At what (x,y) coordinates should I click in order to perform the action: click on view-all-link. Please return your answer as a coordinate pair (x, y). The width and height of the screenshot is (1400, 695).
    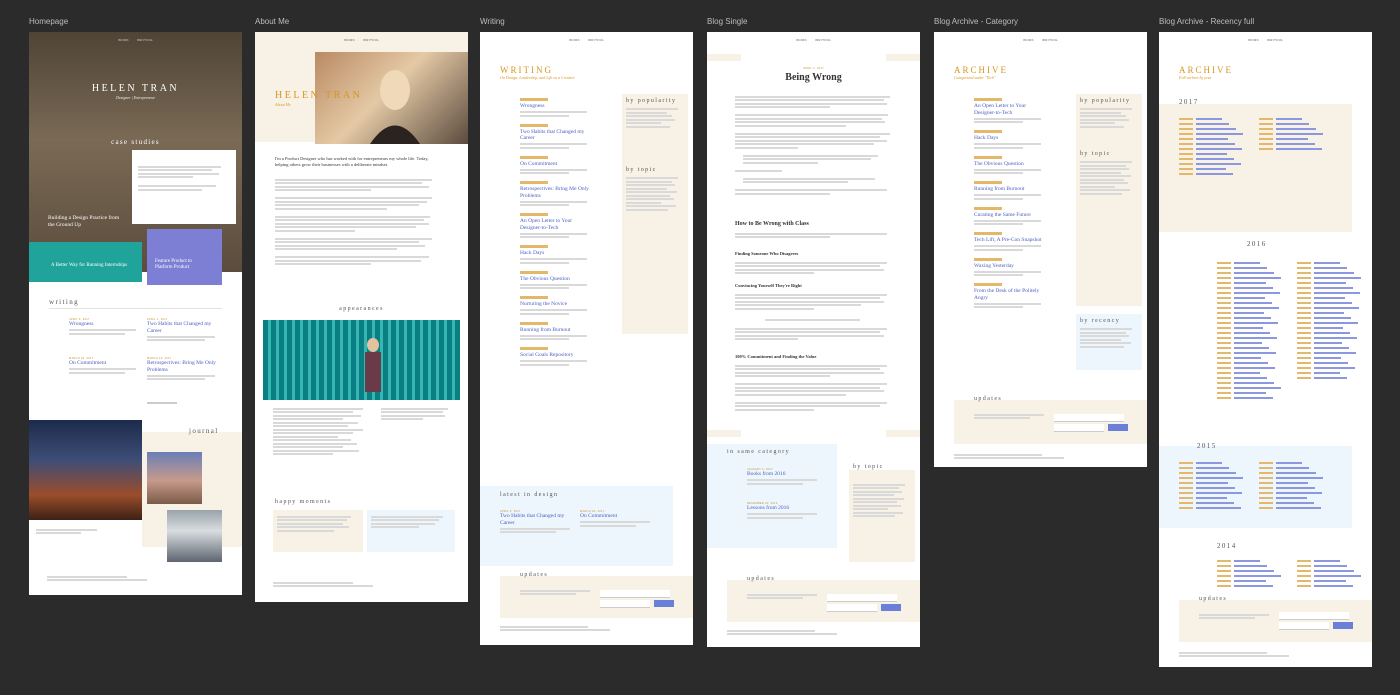
    Looking at the image, I should click on (162, 403).